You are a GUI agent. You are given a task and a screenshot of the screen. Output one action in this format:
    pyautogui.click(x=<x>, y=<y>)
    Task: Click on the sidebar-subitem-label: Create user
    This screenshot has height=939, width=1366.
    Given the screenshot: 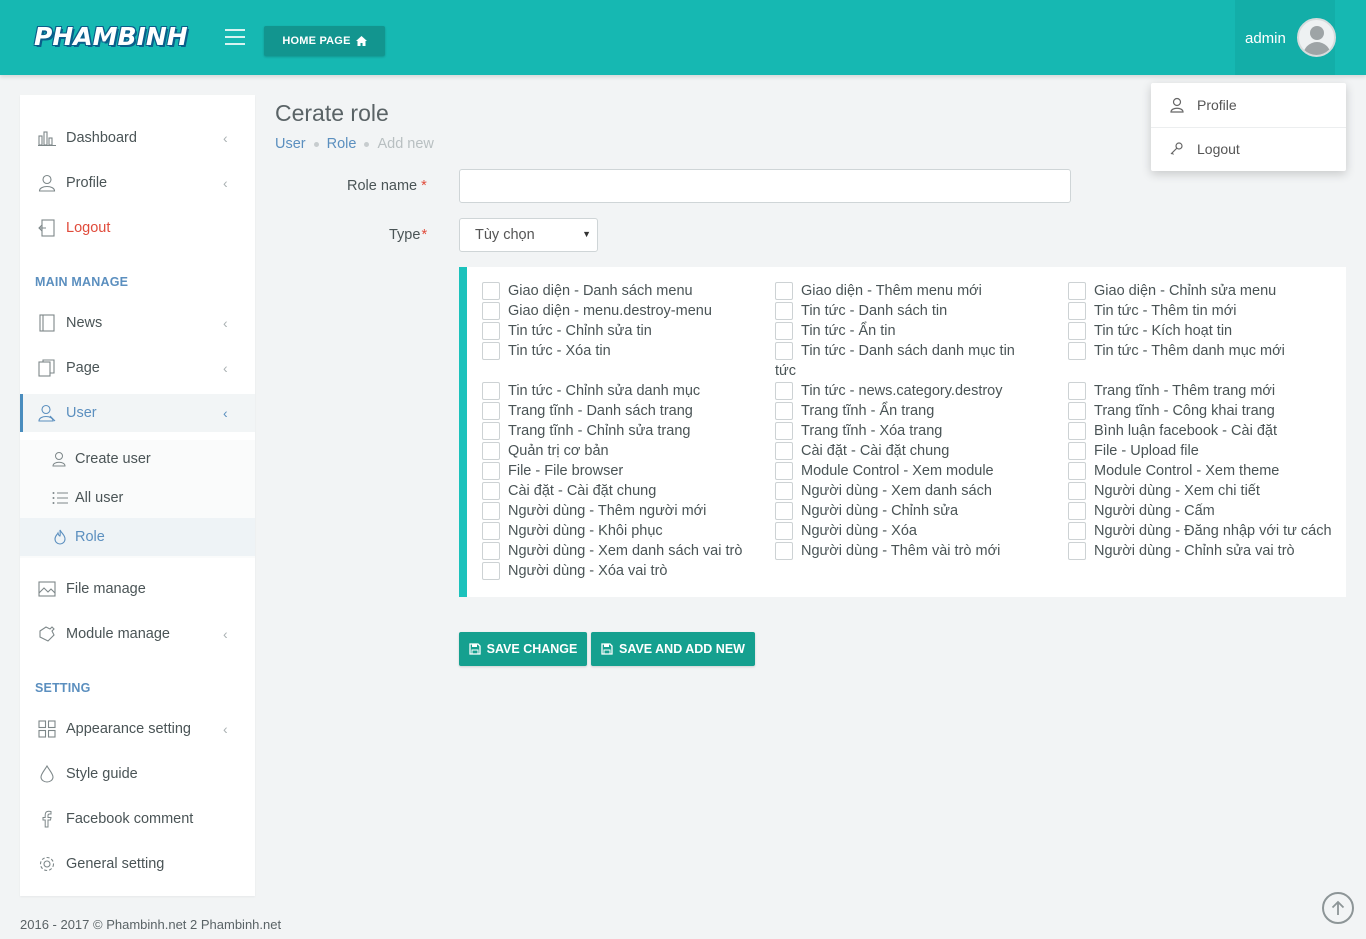 What is the action you would take?
    pyautogui.click(x=113, y=459)
    